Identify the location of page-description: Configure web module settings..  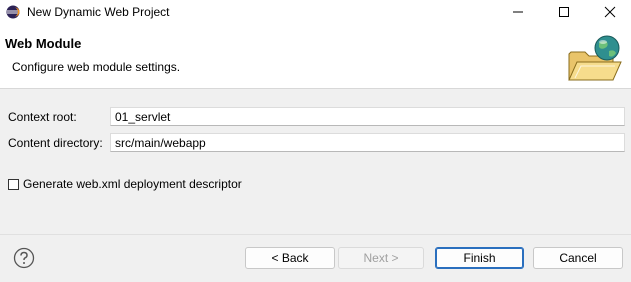
(96, 67).